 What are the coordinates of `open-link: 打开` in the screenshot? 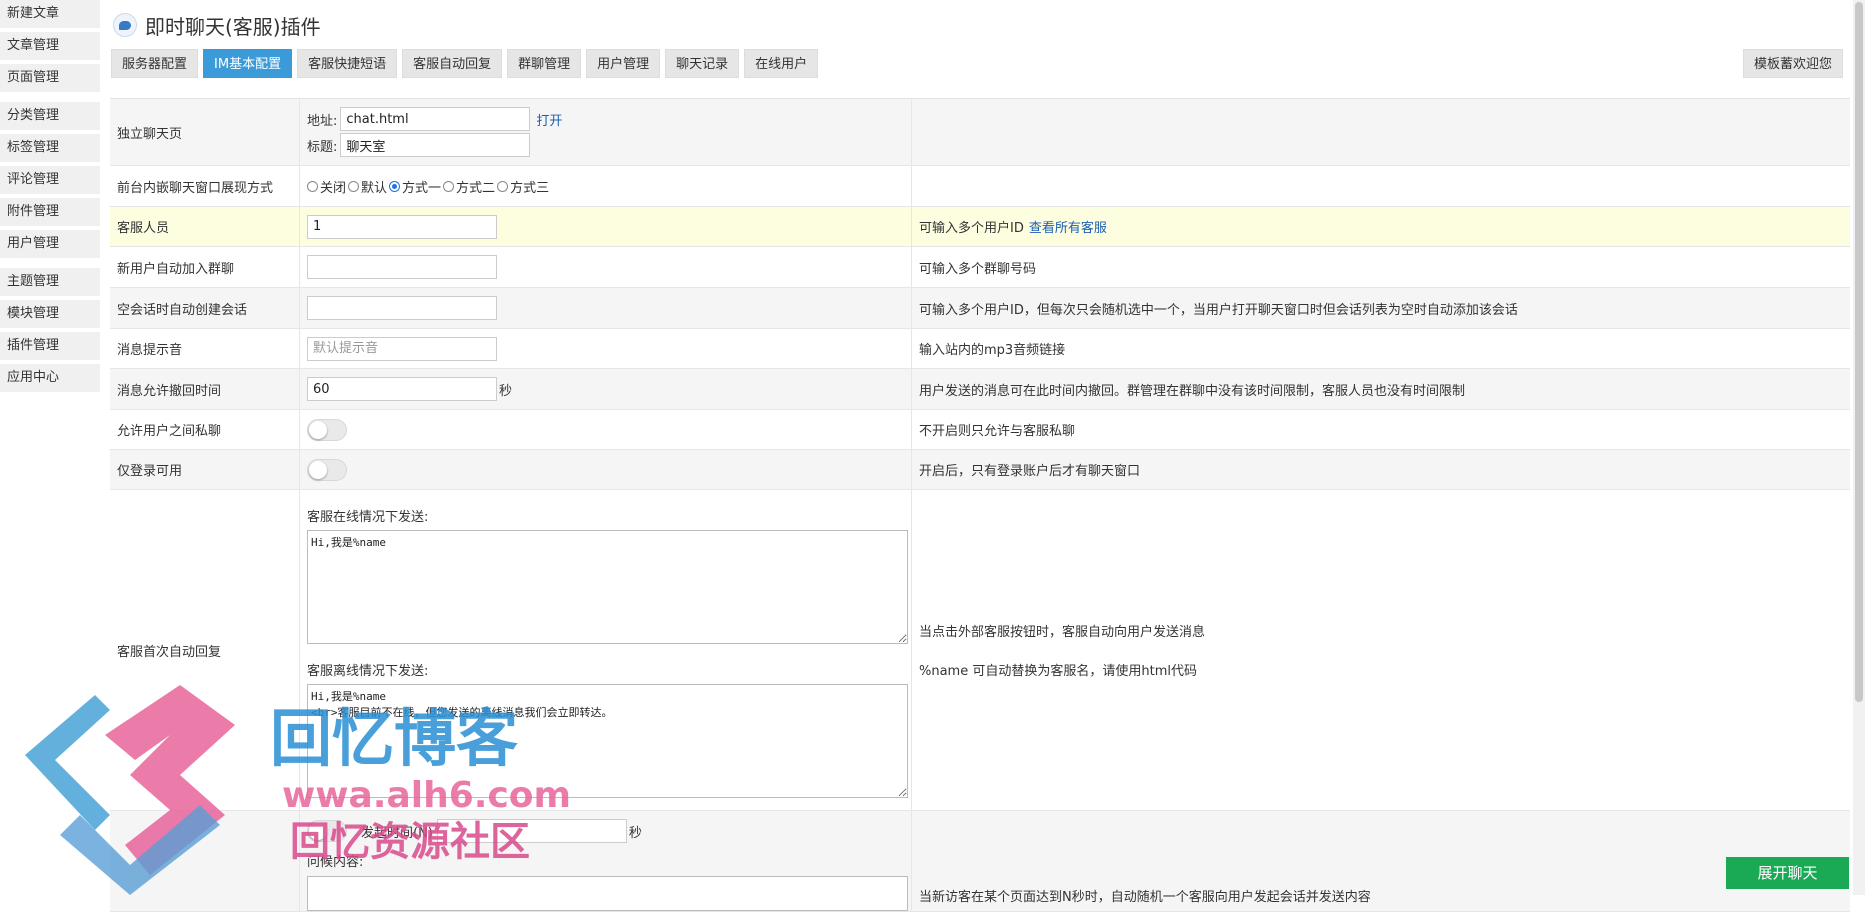 It's located at (549, 119).